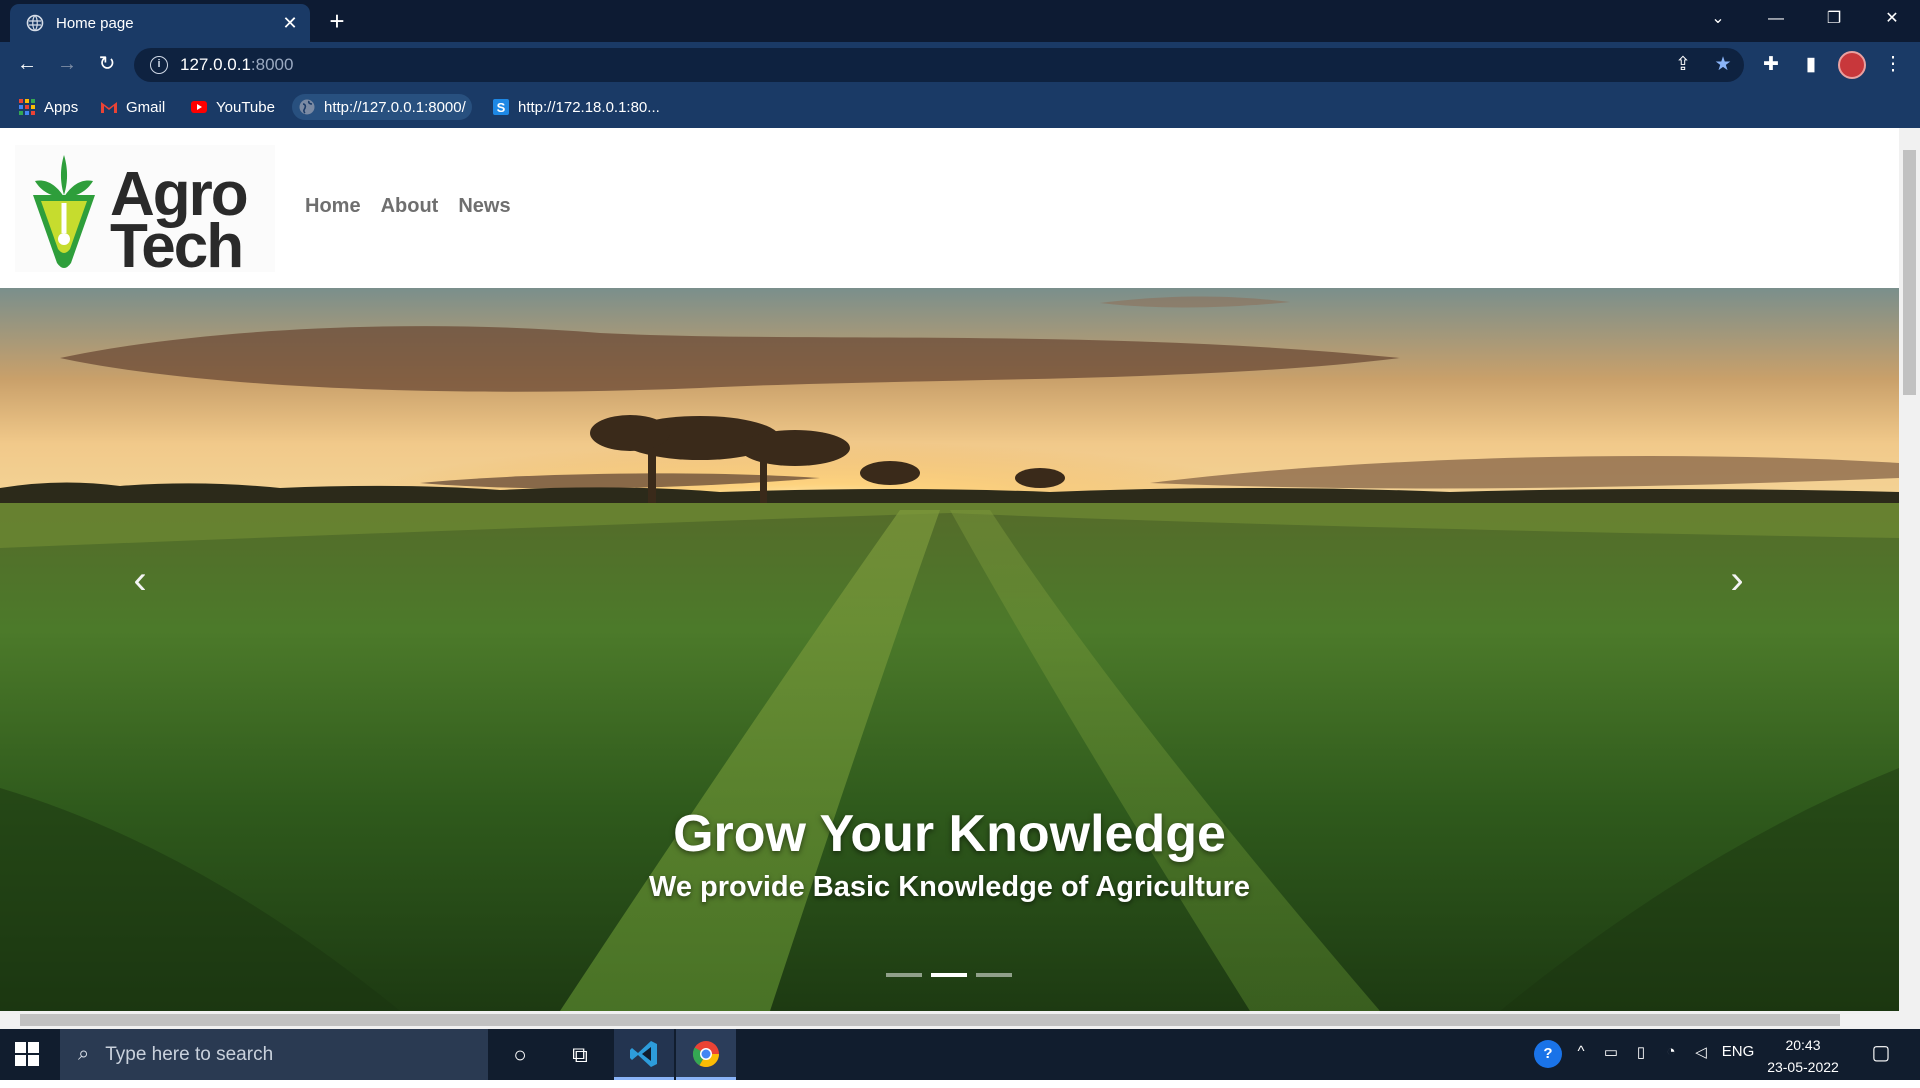  I want to click on bookmark-youtube: YouTube, so click(232, 107).